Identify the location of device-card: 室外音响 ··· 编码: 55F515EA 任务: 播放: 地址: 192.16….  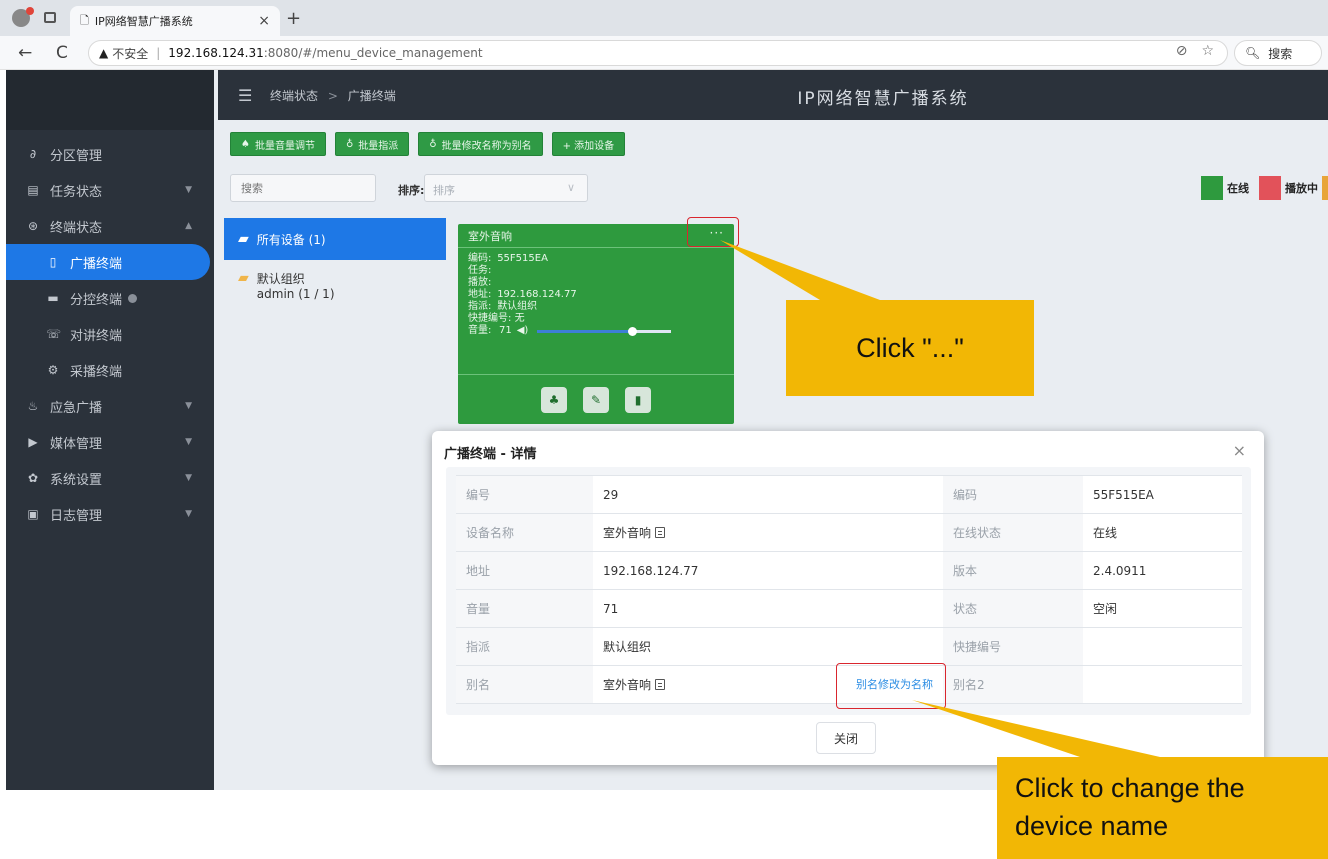
(596, 324).